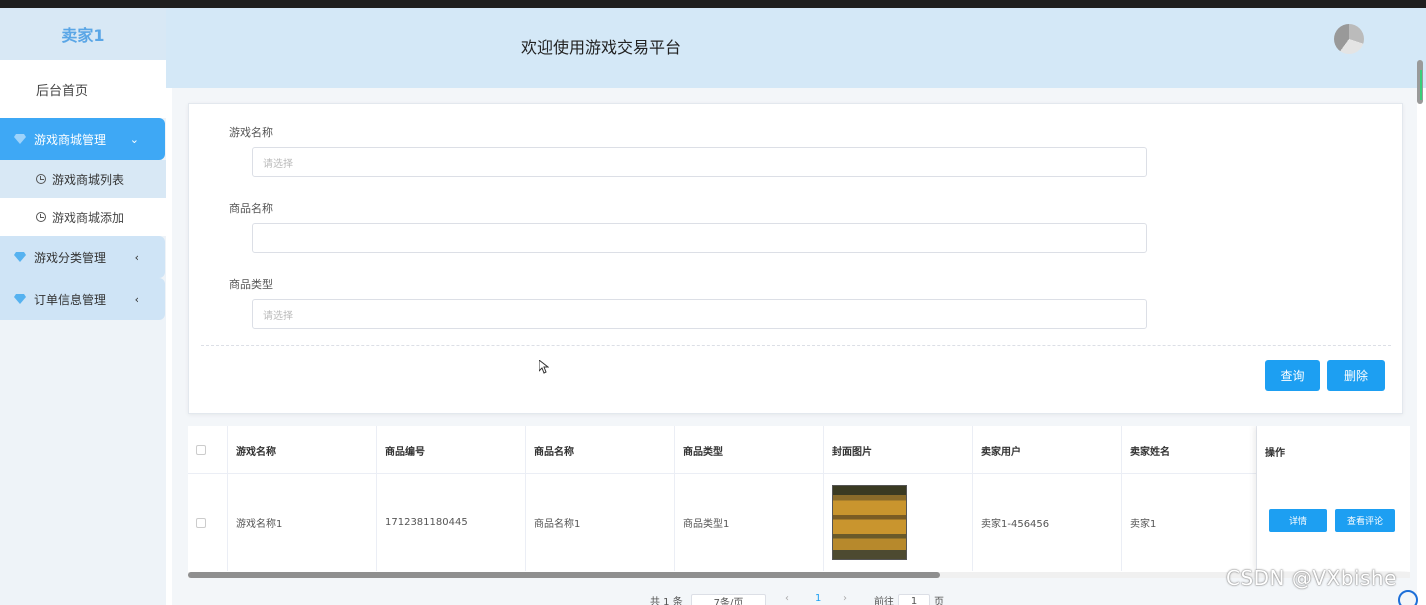 Image resolution: width=1426 pixels, height=605 pixels. I want to click on column-header: 商品类型, so click(749, 450).